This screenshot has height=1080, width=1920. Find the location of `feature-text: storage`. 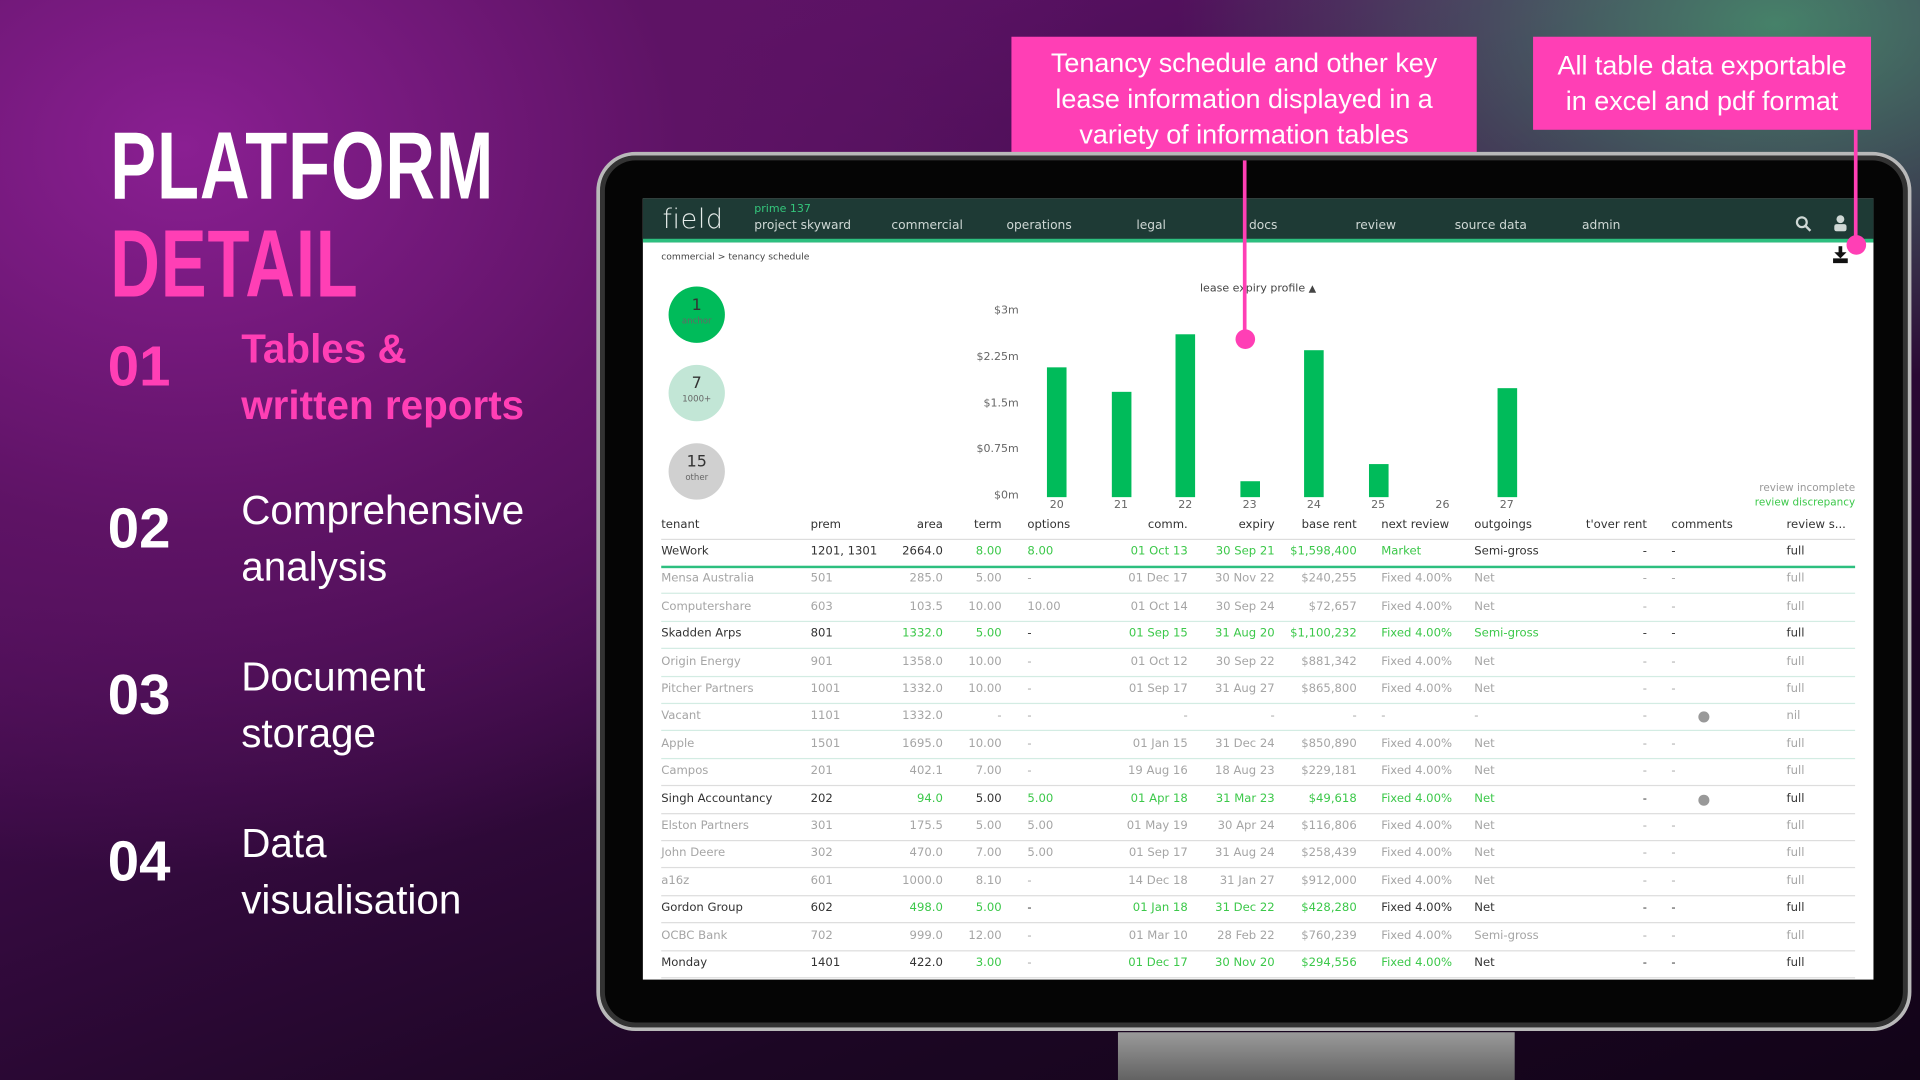

feature-text: storage is located at coordinates (309, 733).